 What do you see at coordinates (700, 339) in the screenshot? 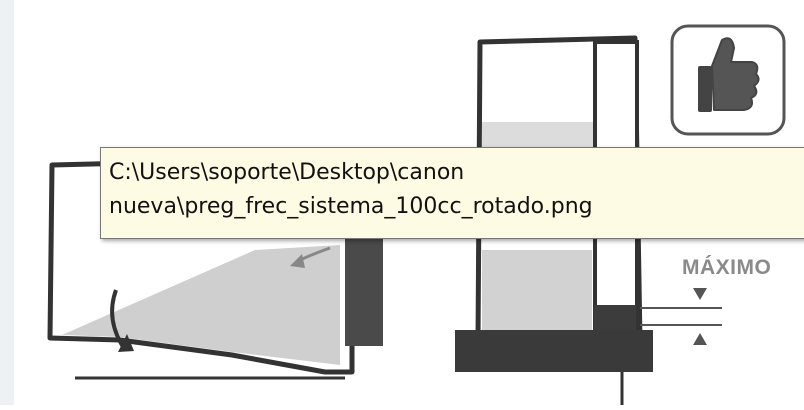
I see `arrow-up-icon` at bounding box center [700, 339].